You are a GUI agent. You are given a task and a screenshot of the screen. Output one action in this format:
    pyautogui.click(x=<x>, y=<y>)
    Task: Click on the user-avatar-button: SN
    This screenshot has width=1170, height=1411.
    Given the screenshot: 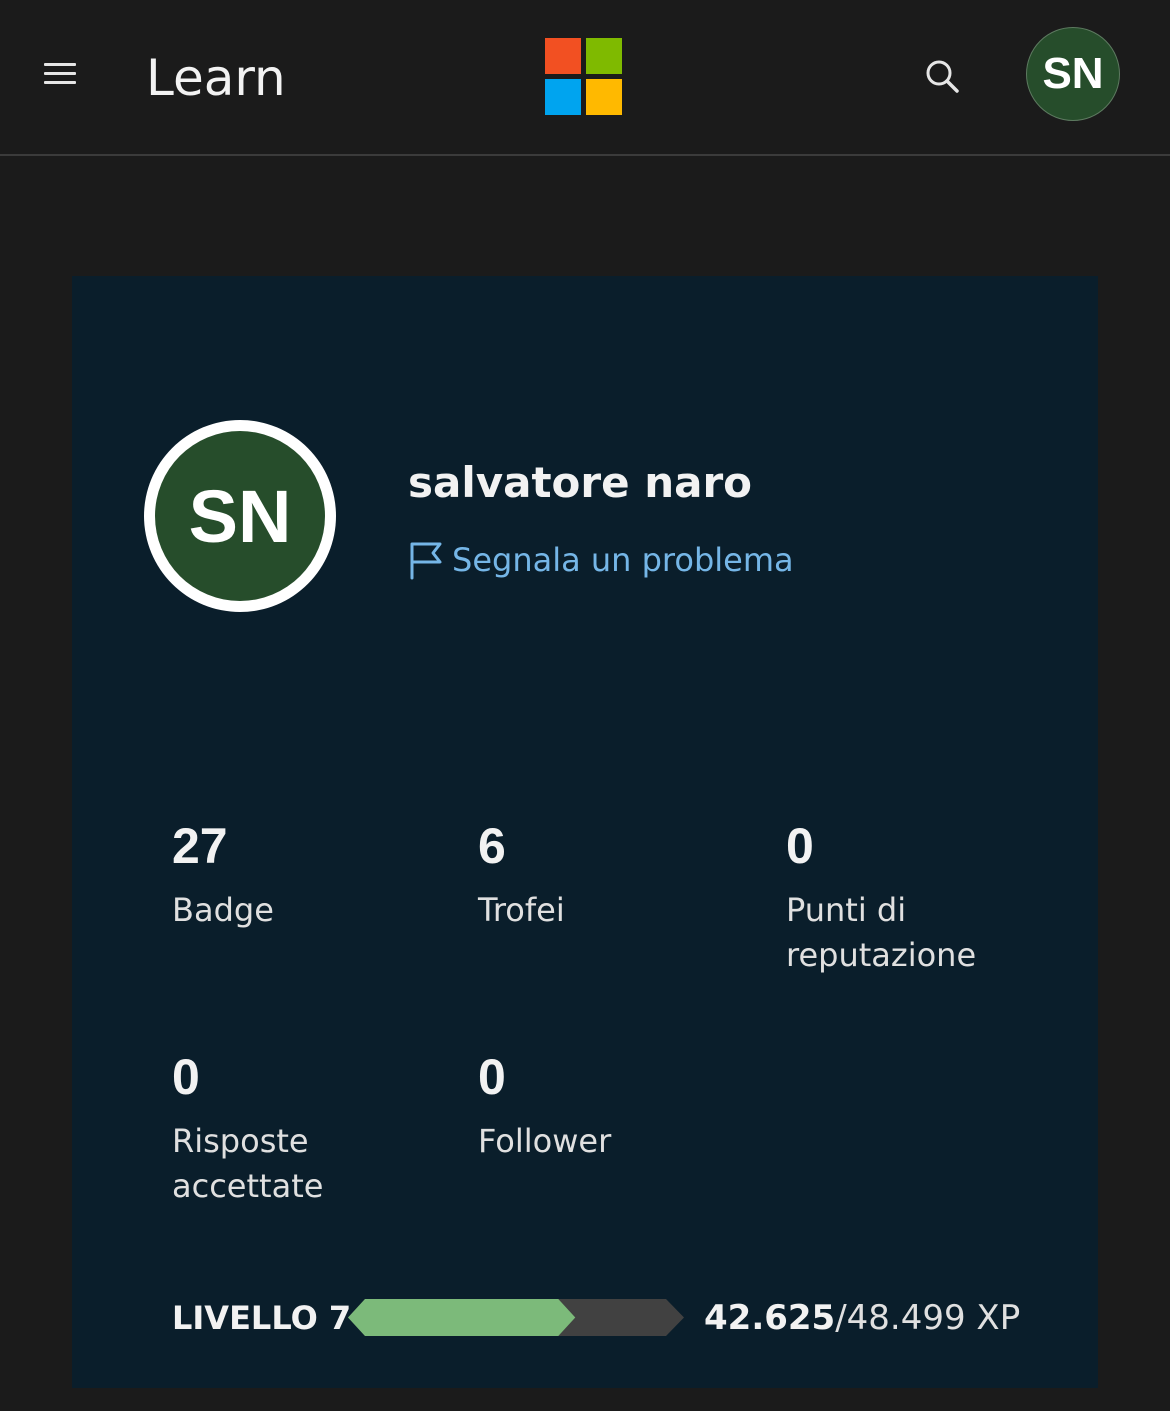 What is the action you would take?
    pyautogui.click(x=1073, y=74)
    